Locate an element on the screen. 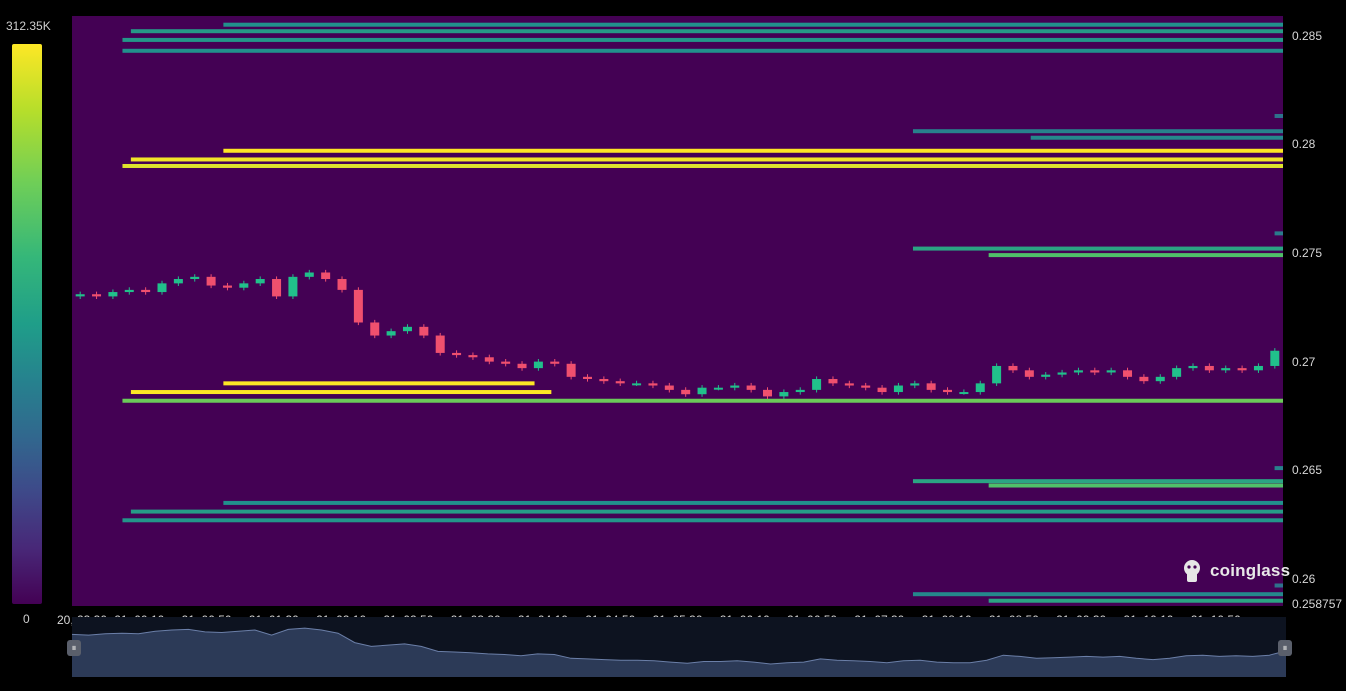 The height and width of the screenshot is (691, 1346). y-tick-label: 0.265 is located at coordinates (1307, 470).